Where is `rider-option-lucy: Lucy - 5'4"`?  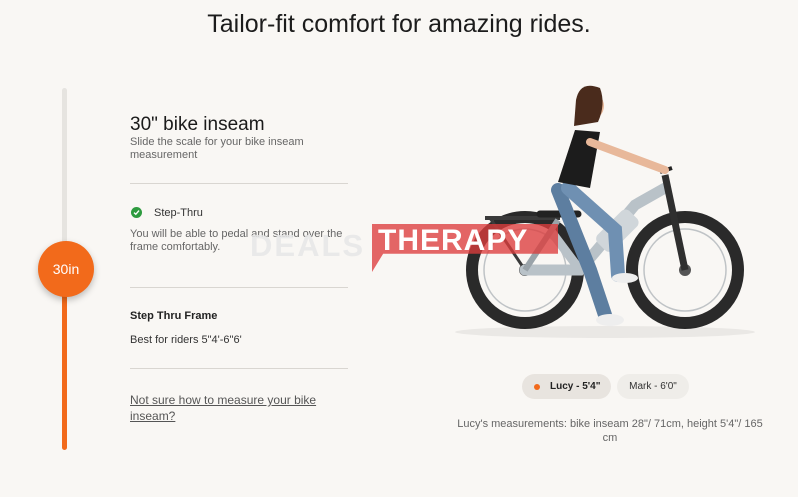
rider-option-lucy: Lucy - 5'4" is located at coordinates (566, 386).